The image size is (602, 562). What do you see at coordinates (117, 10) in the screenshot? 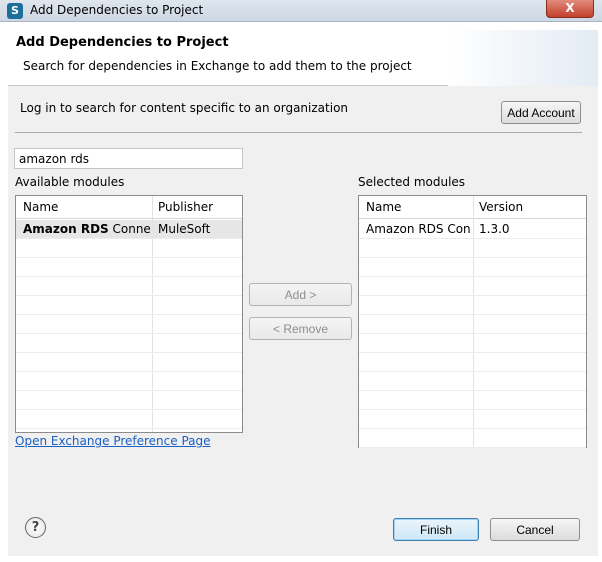
I see `window-title: Add Dependencies to Project` at bounding box center [117, 10].